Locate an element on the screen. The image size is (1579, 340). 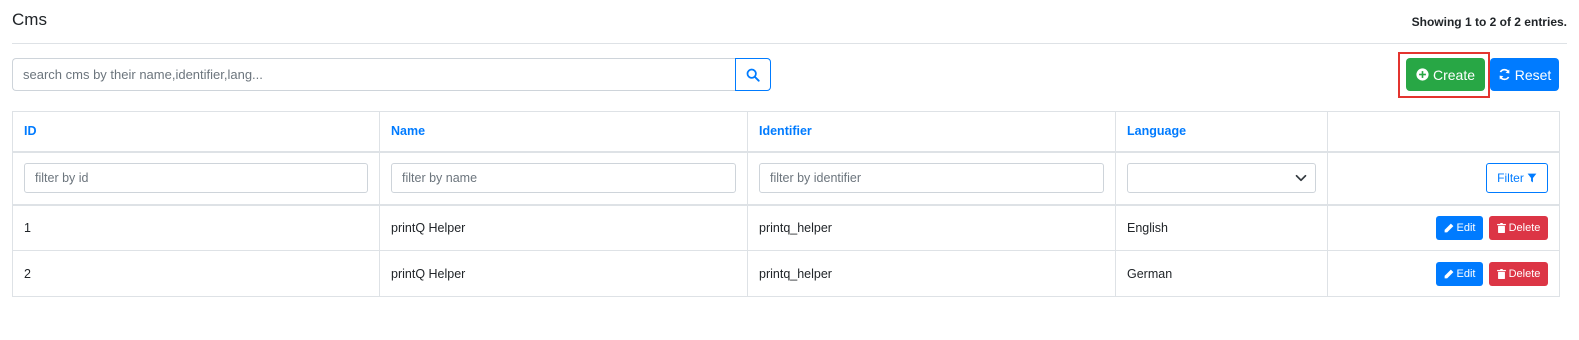
filter-cell-name is located at coordinates (563, 178).